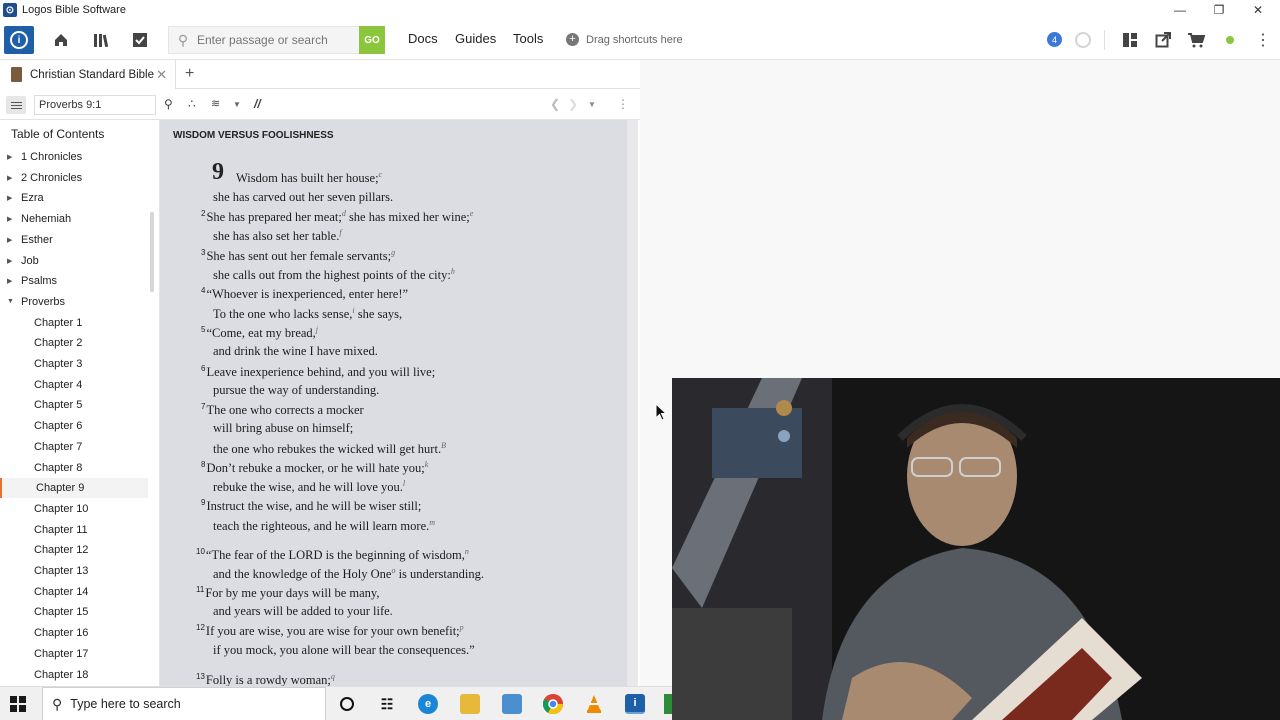 This screenshot has height=720, width=1280. What do you see at coordinates (372, 40) in the screenshot?
I see `go-button: GO` at bounding box center [372, 40].